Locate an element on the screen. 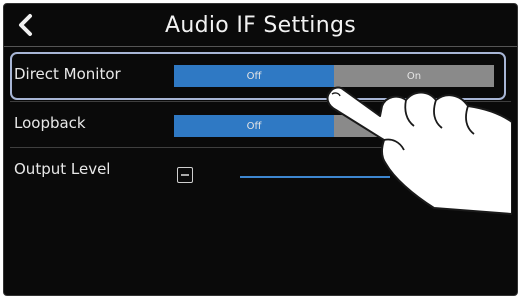 The height and width of the screenshot is (298, 520). header: Audio IF Settings is located at coordinates (260, 25).